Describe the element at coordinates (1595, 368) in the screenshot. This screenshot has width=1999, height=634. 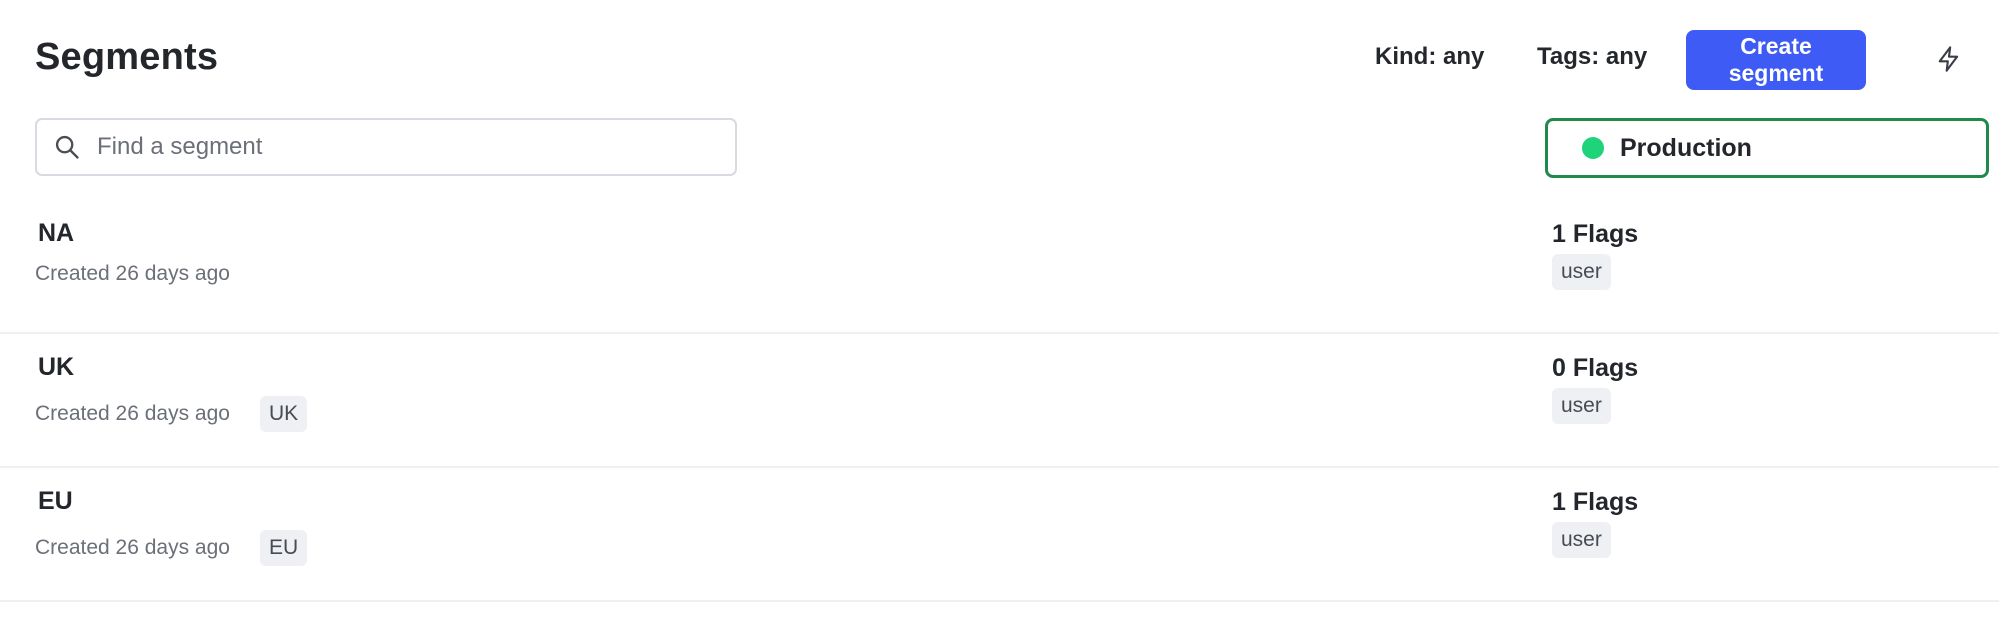
I see `flags-count: 0 Flags` at that location.